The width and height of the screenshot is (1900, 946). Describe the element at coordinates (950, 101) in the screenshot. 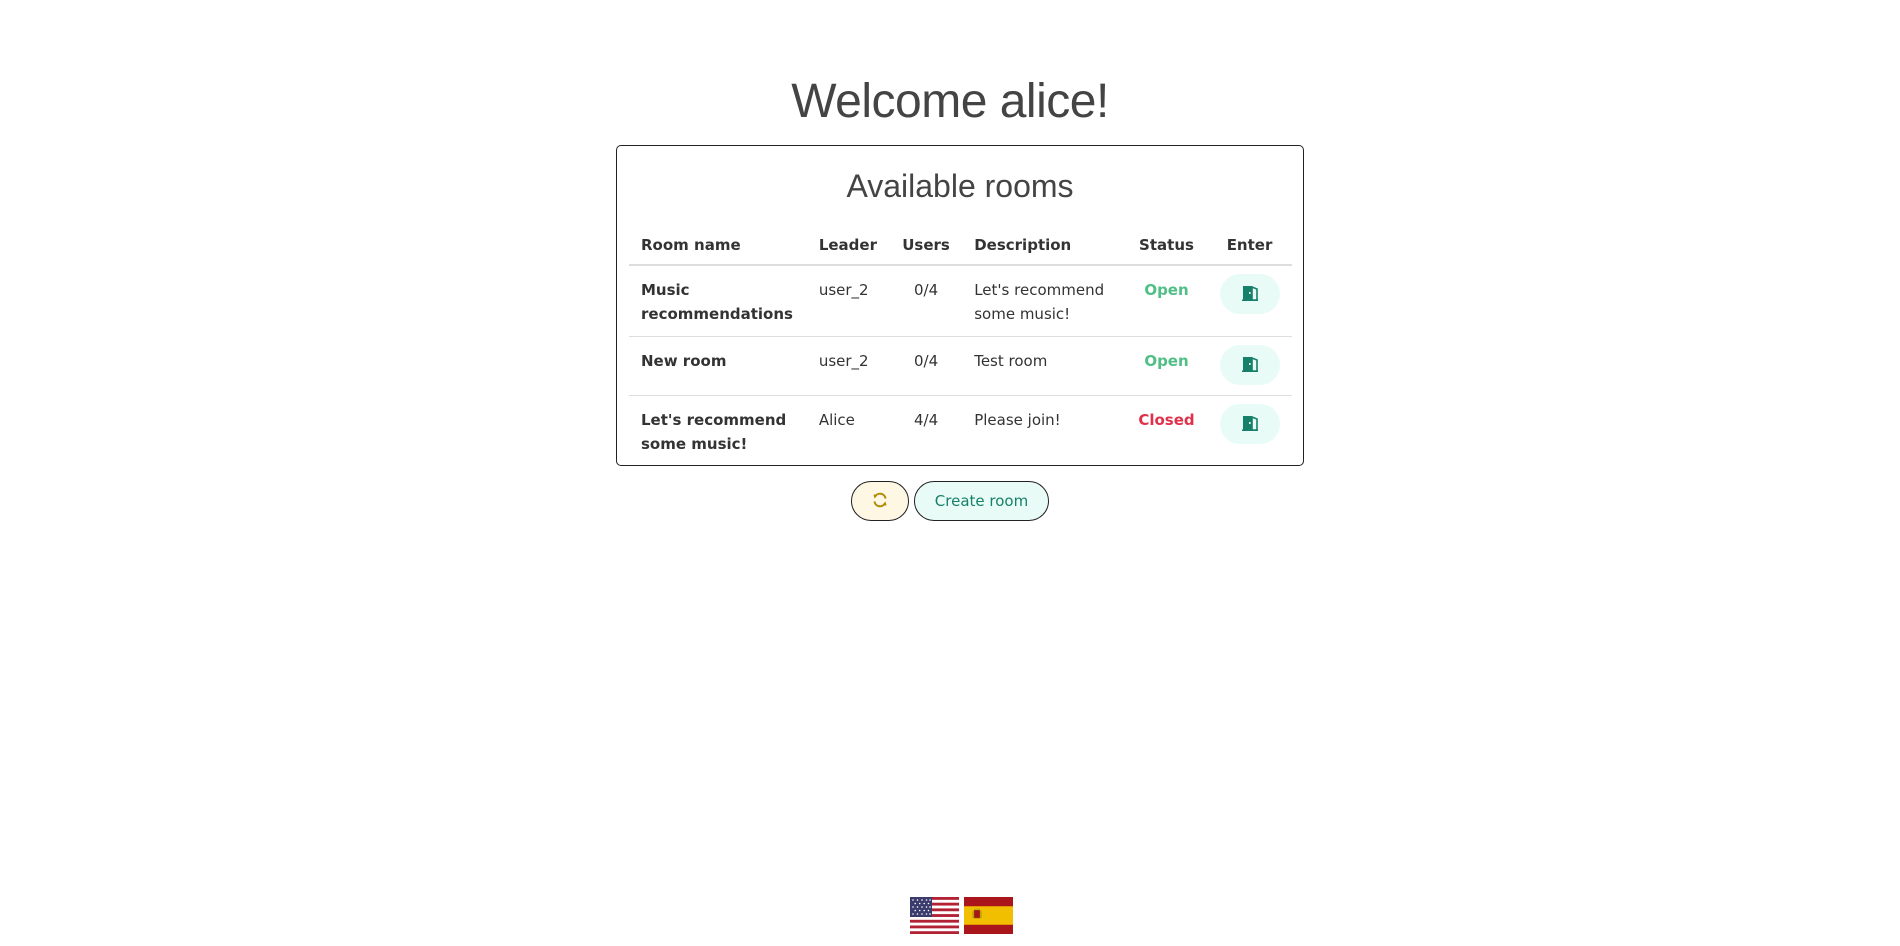

I see `welcome-heading: Welcome alice!` at that location.